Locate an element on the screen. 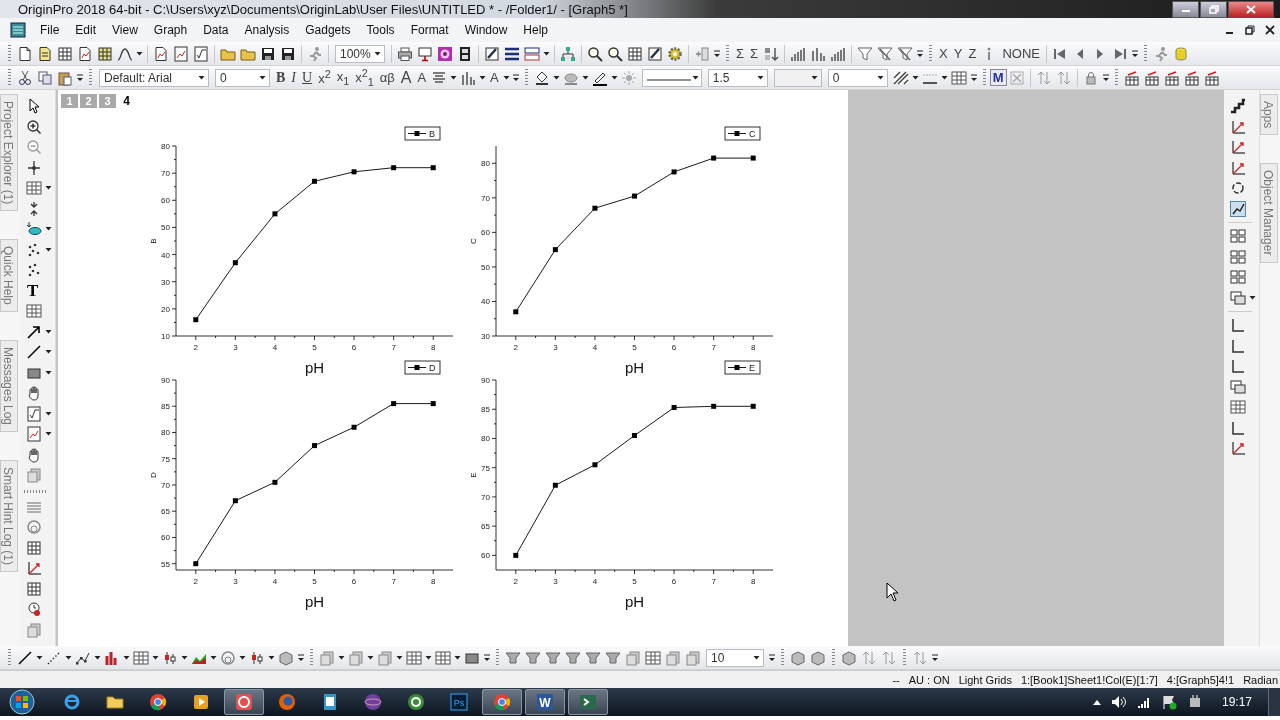  status-text: AU : ON is located at coordinates (929, 679).